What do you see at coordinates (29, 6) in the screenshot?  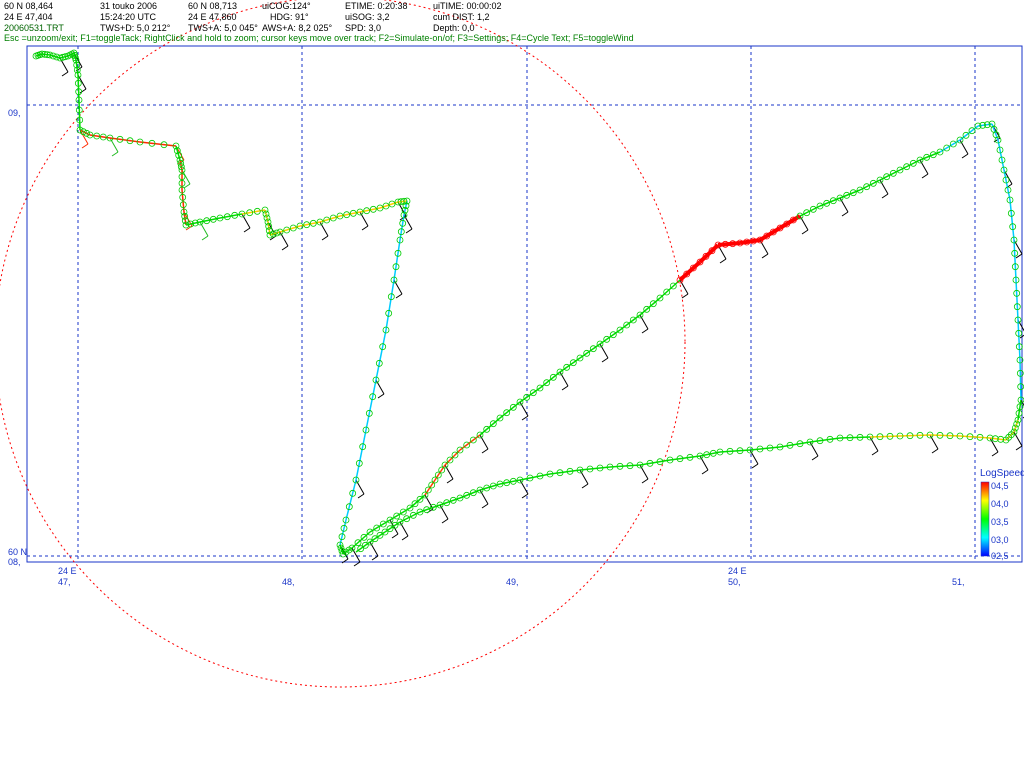 I see `position-lat: 60 N 08,464` at bounding box center [29, 6].